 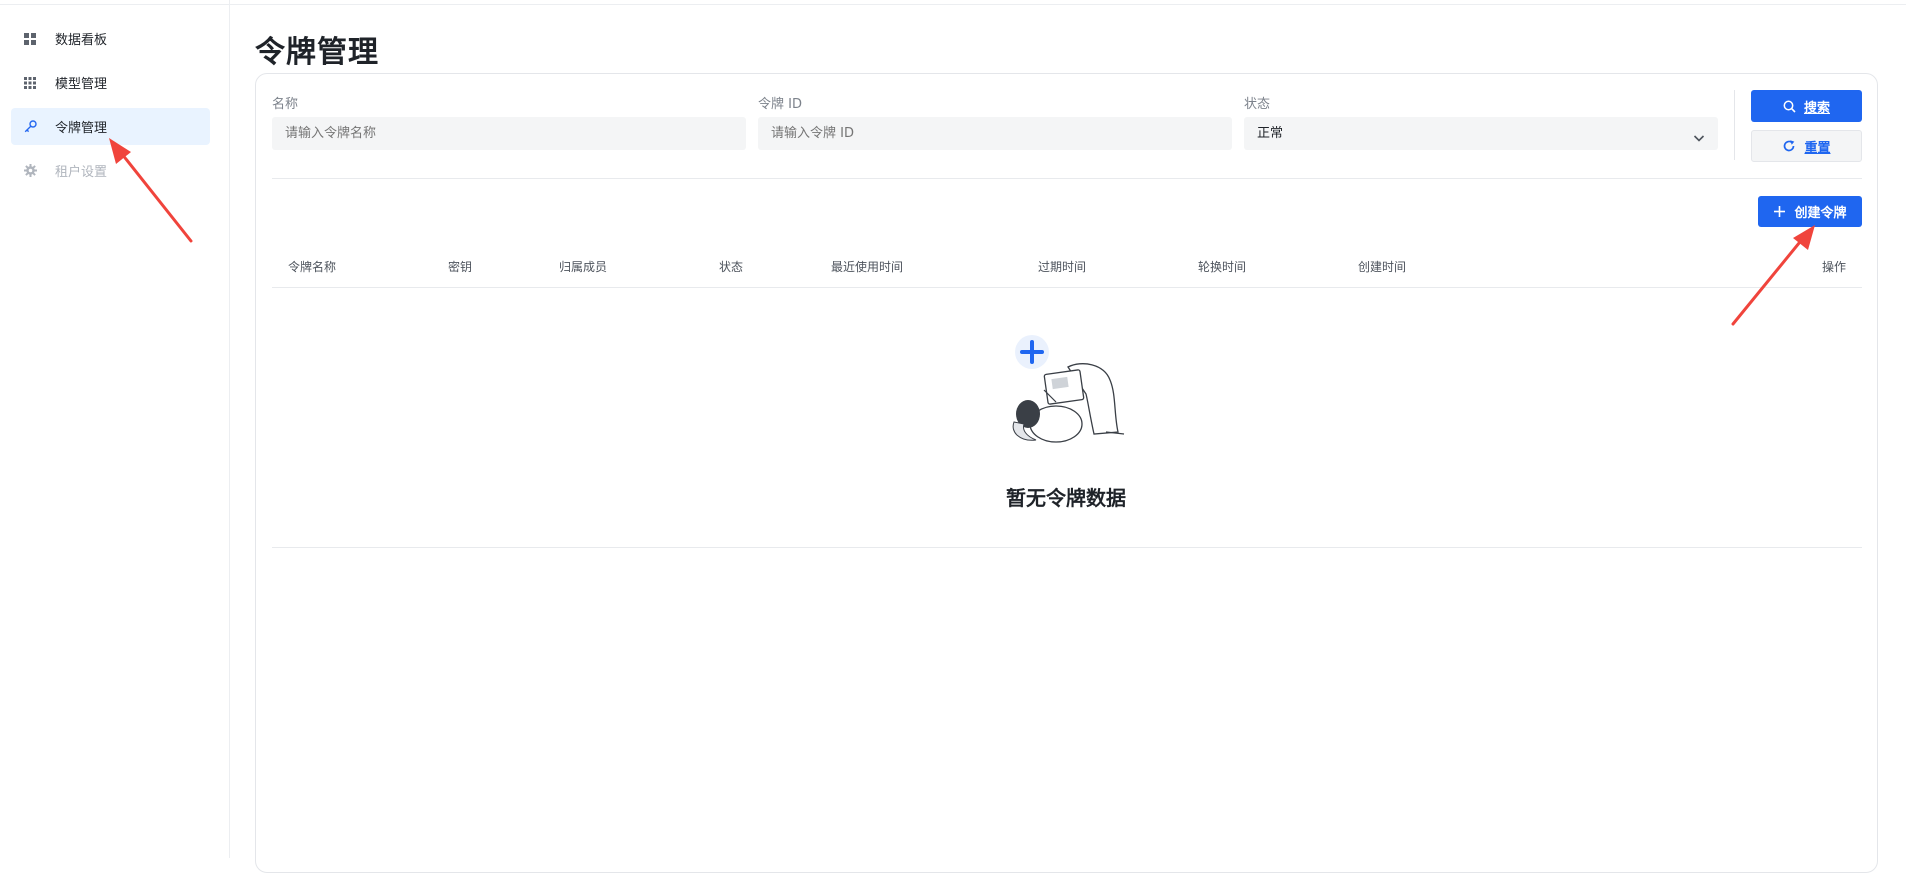 What do you see at coordinates (1257, 104) in the screenshot?
I see `status-filter-label: 状态` at bounding box center [1257, 104].